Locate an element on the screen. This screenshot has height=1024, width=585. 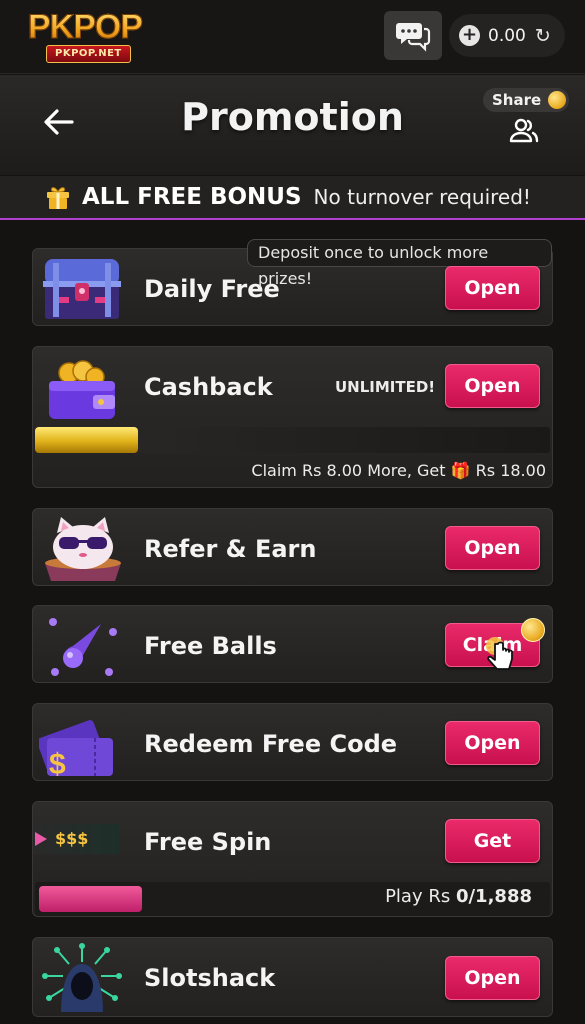
free-bonus-banner: ALL FREE BONUS No turnover required! is located at coordinates (292, 198).